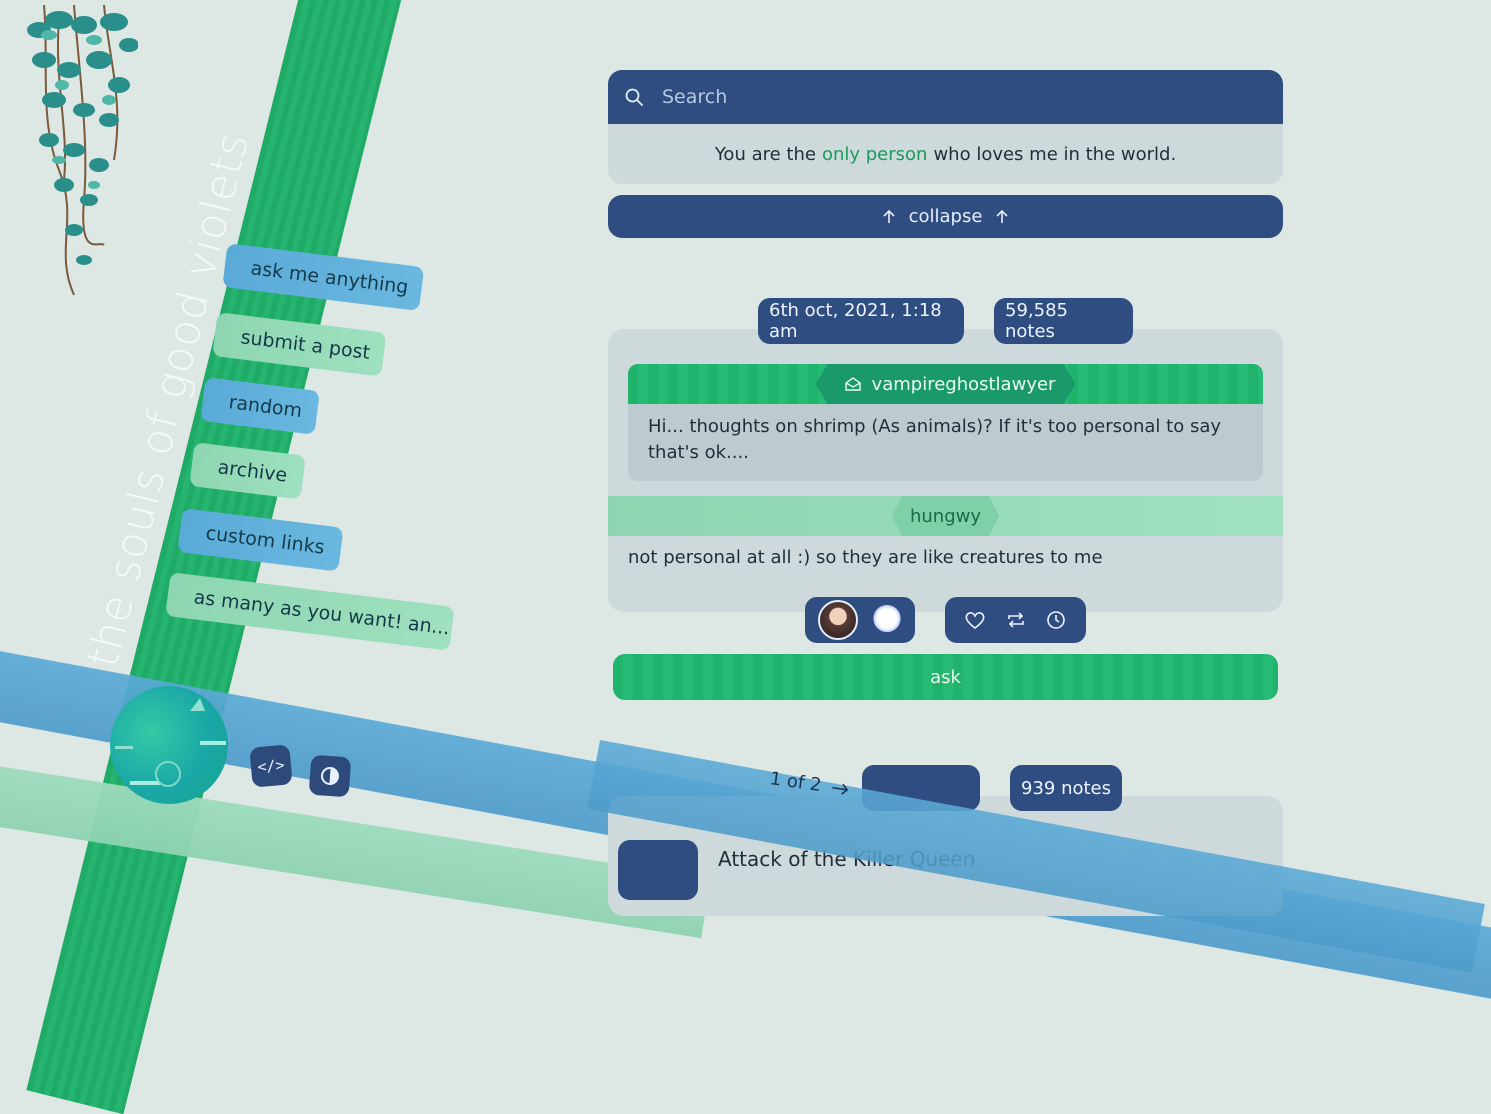  Describe the element at coordinates (874, 154) in the screenshot. I see `description-highlight: only person` at that location.